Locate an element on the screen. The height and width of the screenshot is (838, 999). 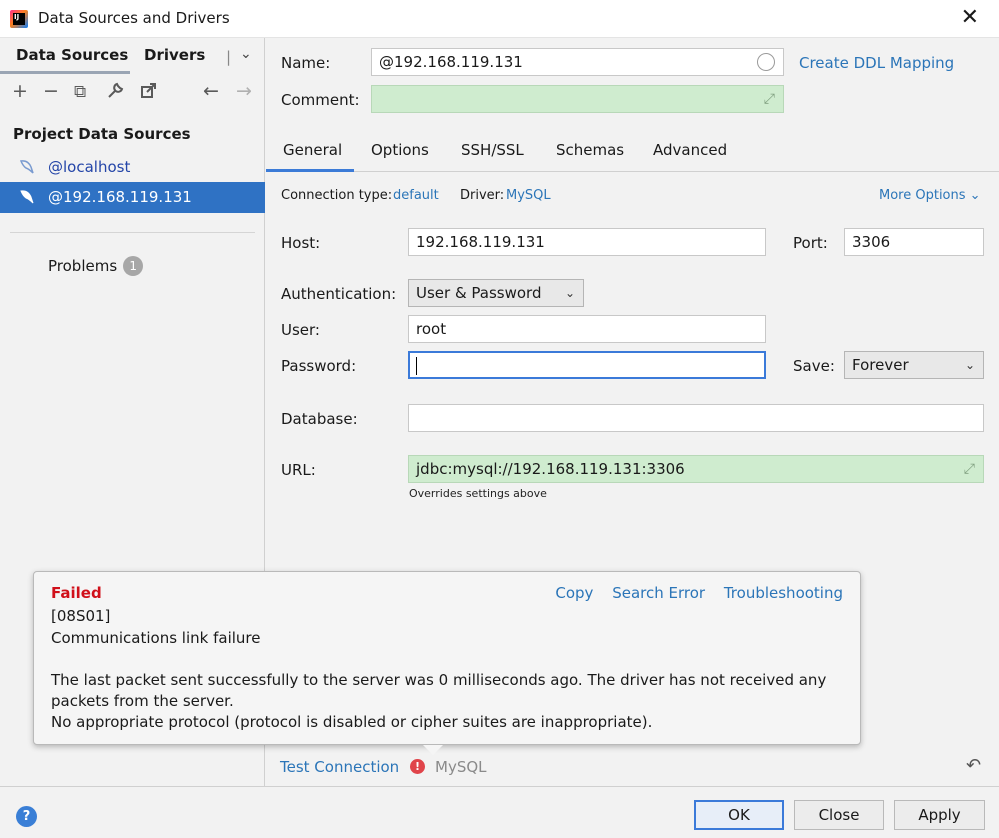
name-value: @192.168.119.131 is located at coordinates (451, 62).